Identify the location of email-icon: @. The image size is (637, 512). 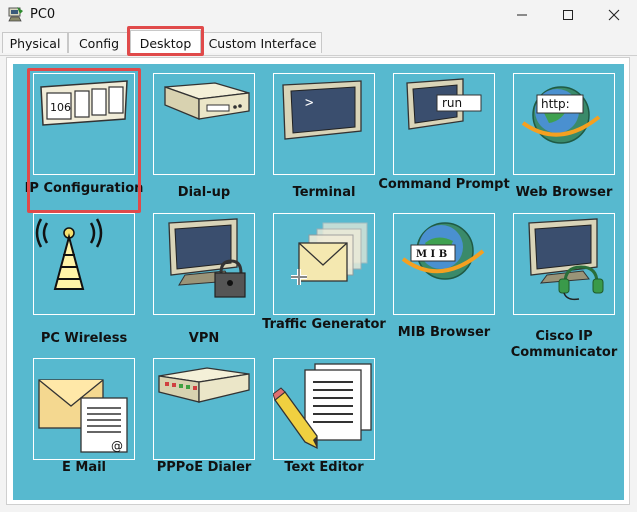
(83, 416).